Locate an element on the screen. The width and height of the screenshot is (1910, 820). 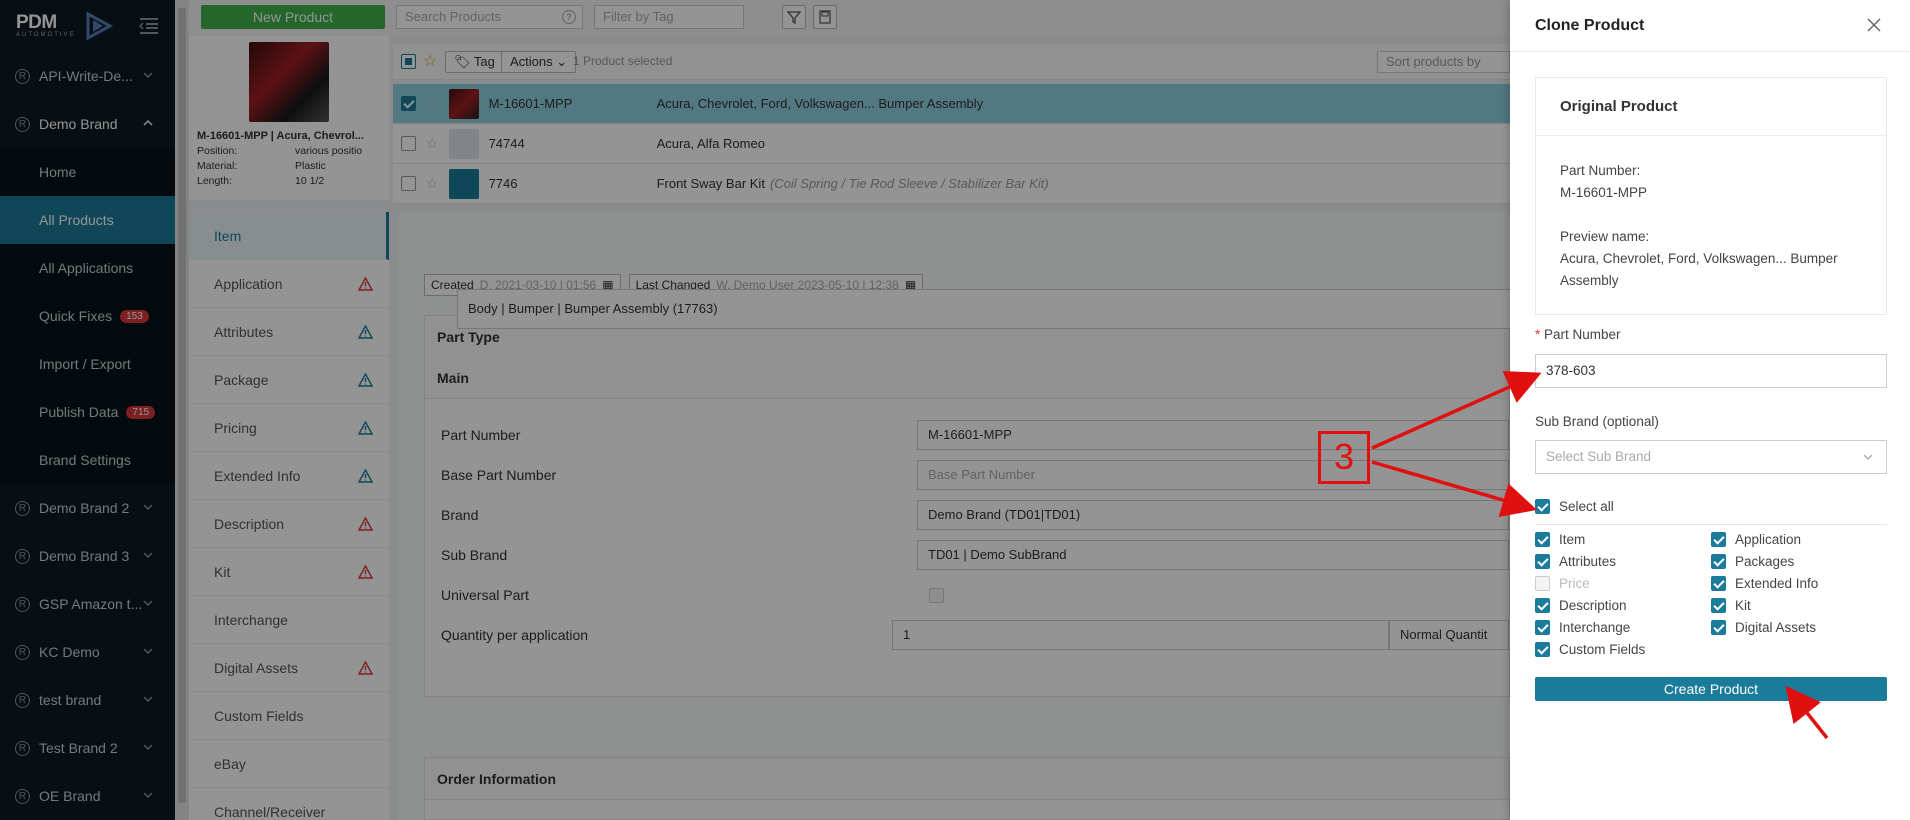
new-product-button: New Product is located at coordinates (293, 17).